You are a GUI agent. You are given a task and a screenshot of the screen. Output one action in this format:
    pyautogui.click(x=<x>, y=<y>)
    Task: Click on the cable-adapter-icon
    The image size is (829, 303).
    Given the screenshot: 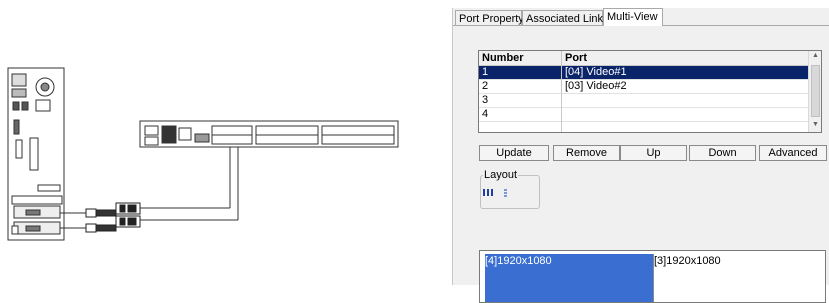 What is the action you would take?
    pyautogui.click(x=113, y=217)
    